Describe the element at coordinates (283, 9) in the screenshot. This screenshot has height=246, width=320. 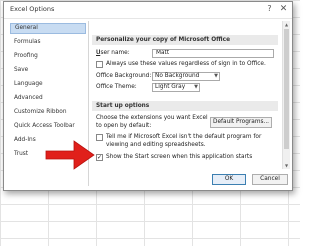
I see `close-button: ✕` at that location.